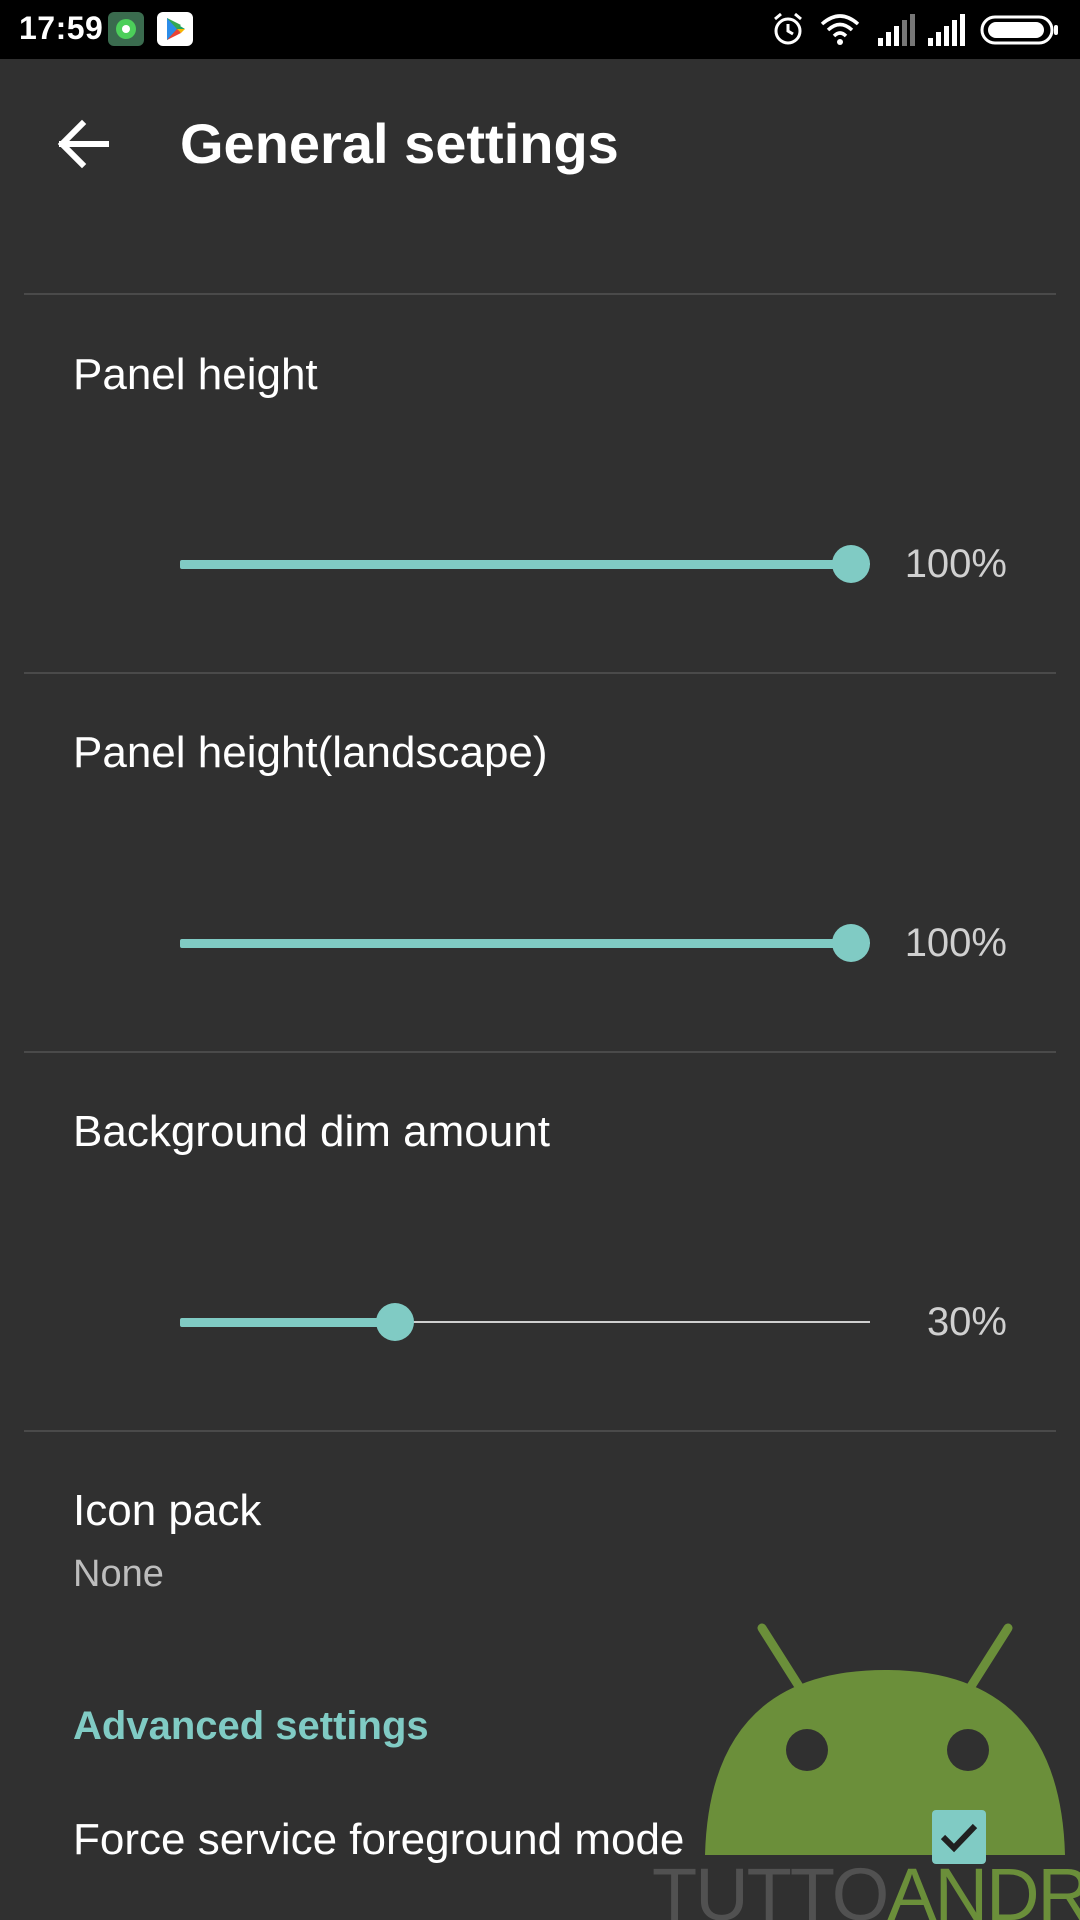  What do you see at coordinates (175, 29) in the screenshot?
I see `play-store-icon` at bounding box center [175, 29].